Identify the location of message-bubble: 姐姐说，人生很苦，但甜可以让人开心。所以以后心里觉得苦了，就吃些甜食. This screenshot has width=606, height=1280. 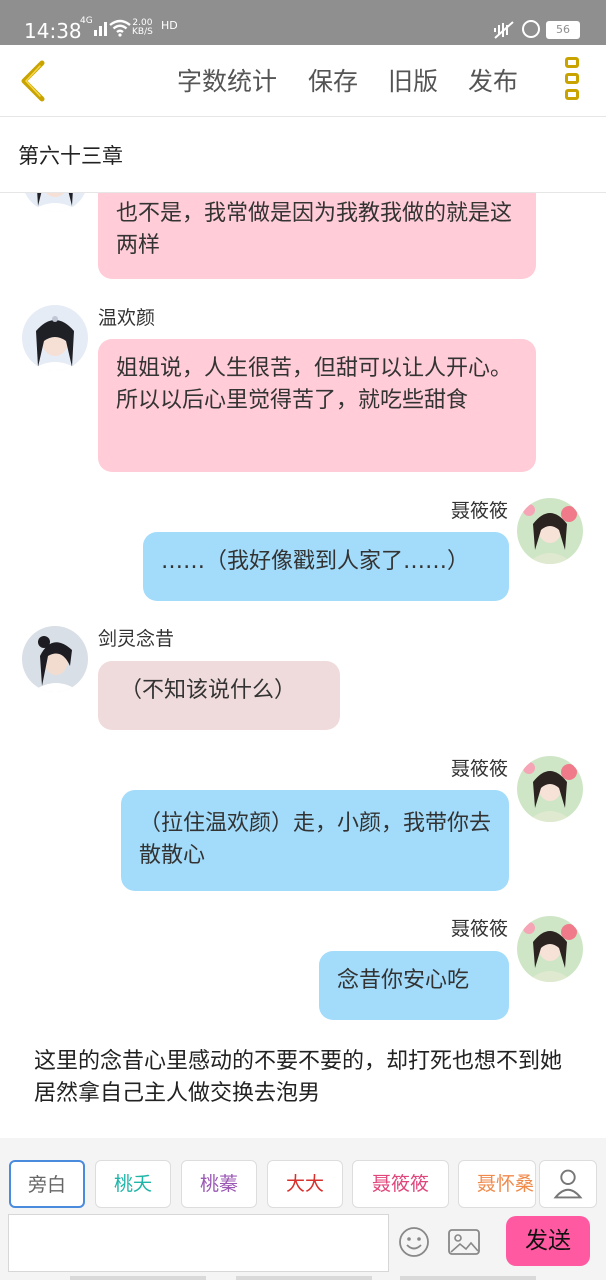
(317, 405).